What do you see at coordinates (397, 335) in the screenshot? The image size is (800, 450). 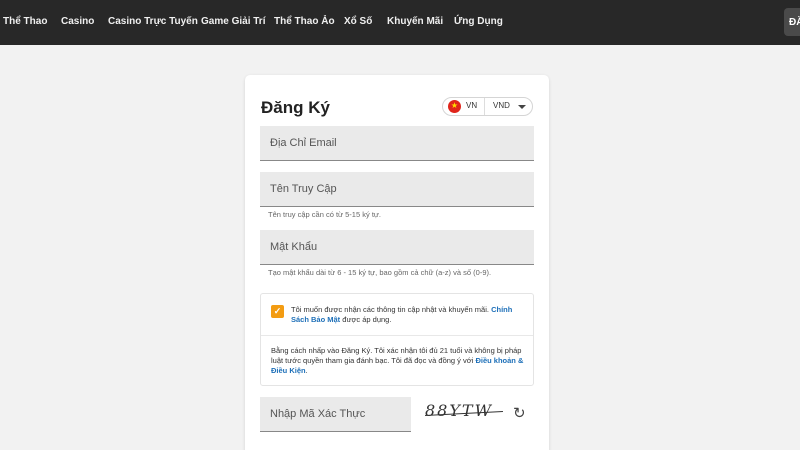 I see `consent-divider` at bounding box center [397, 335].